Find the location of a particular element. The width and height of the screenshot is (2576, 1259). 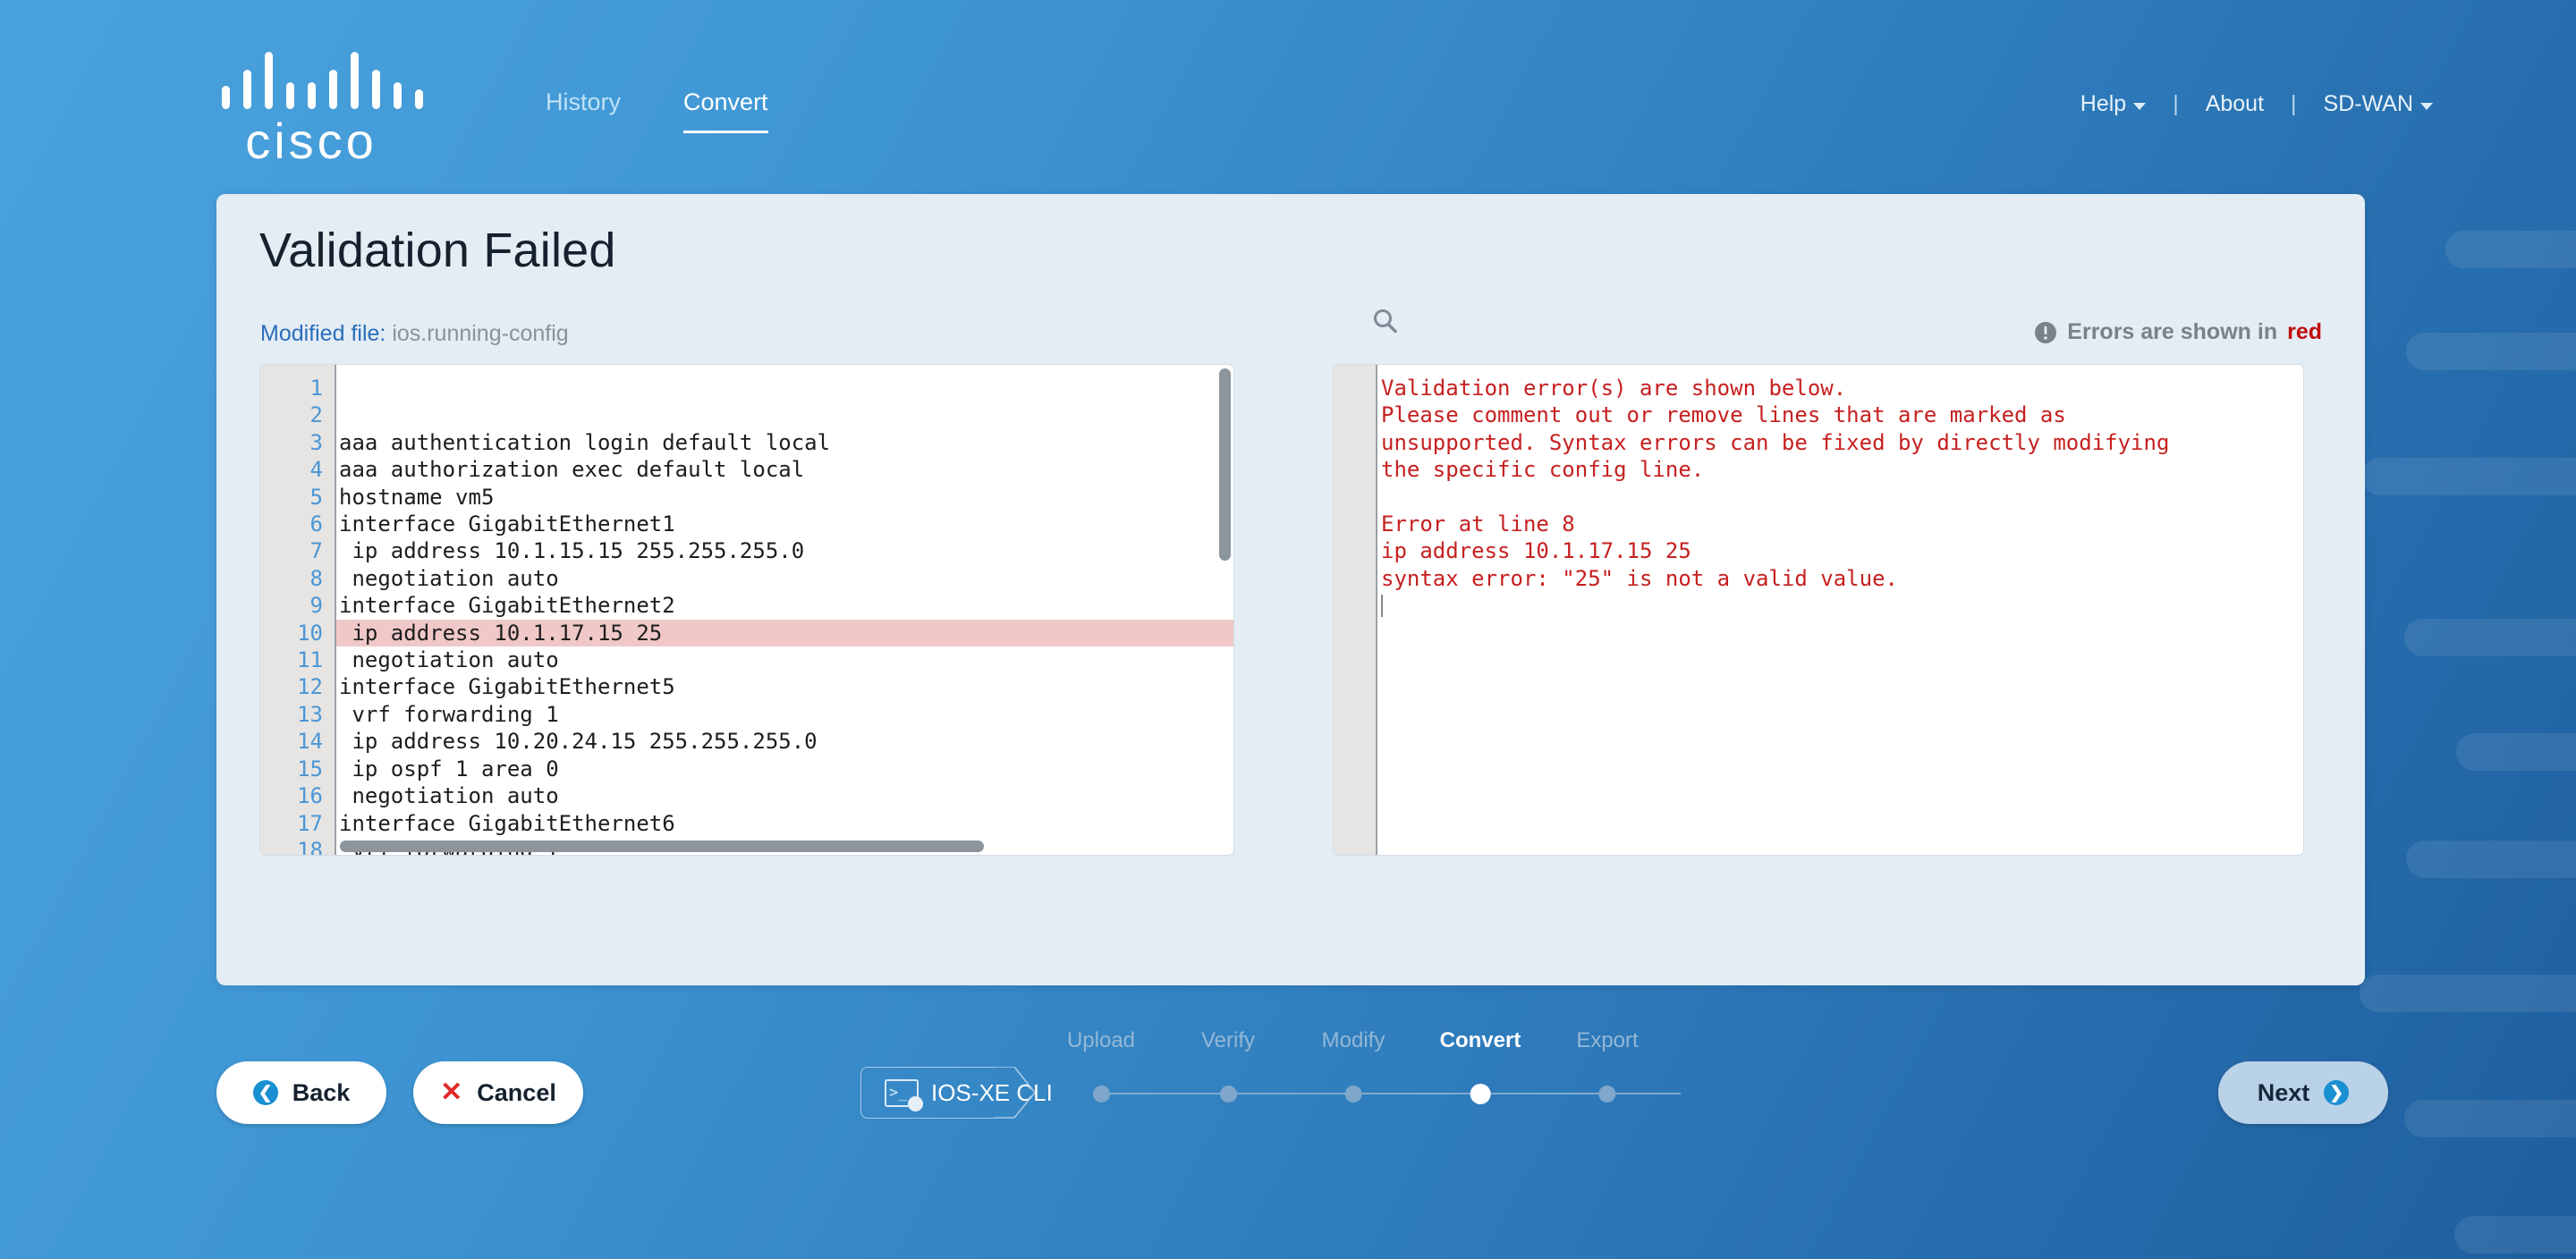

help-menu: Help is located at coordinates (2113, 104).